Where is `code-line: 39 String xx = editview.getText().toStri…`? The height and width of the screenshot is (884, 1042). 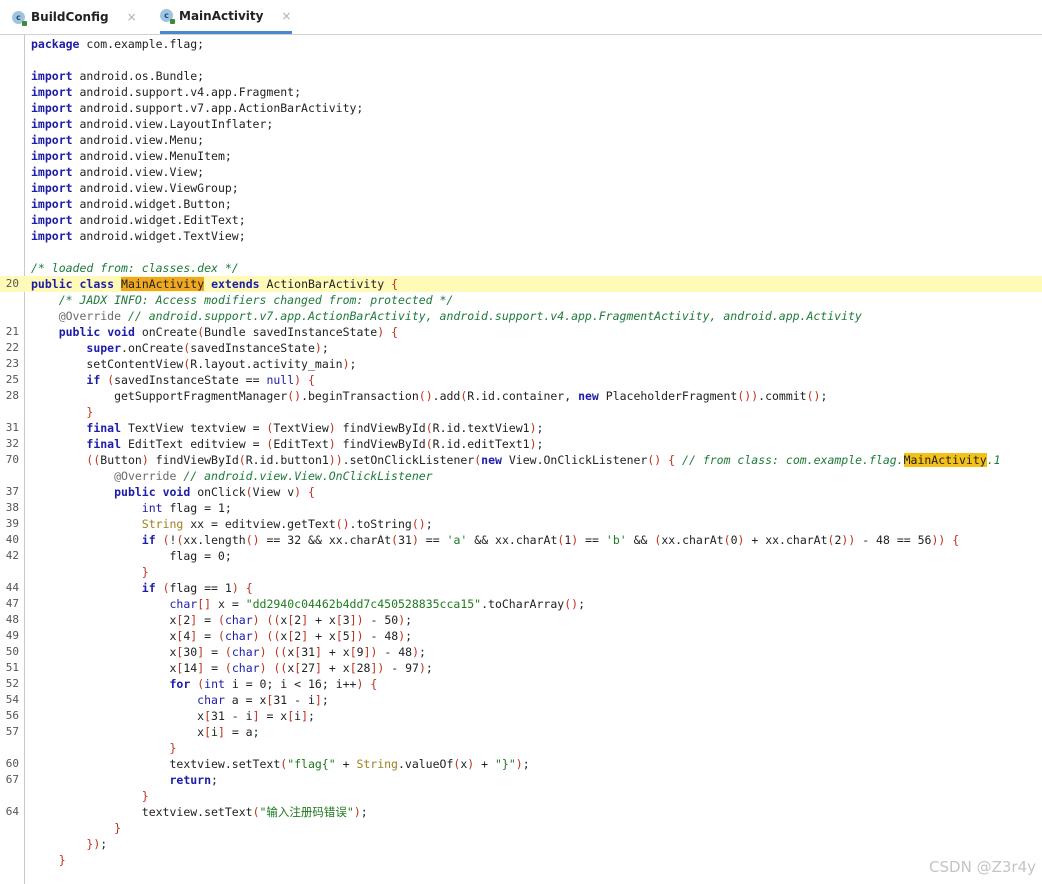 code-line: 39 String xx = editview.getText().toStri… is located at coordinates (521, 524).